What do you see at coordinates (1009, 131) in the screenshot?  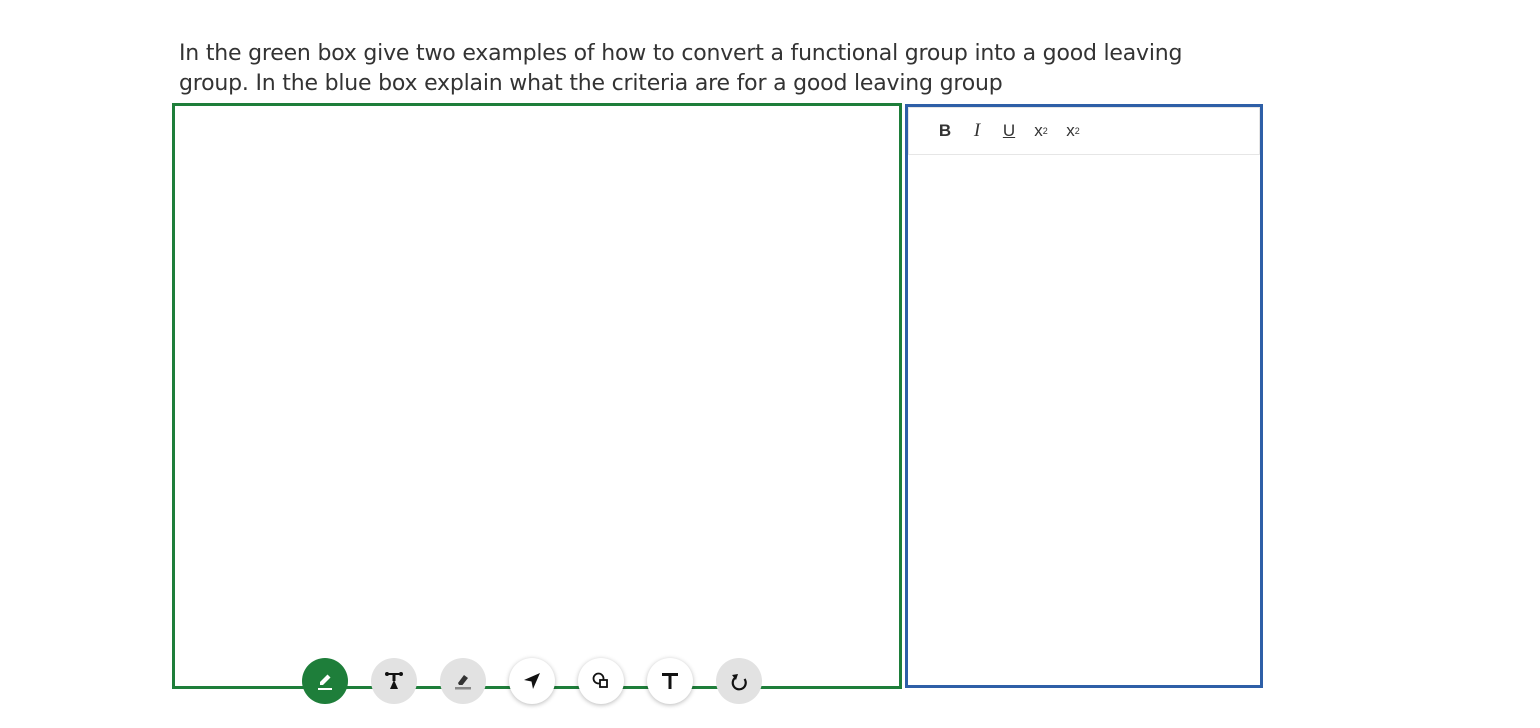 I see `underline-button: U` at bounding box center [1009, 131].